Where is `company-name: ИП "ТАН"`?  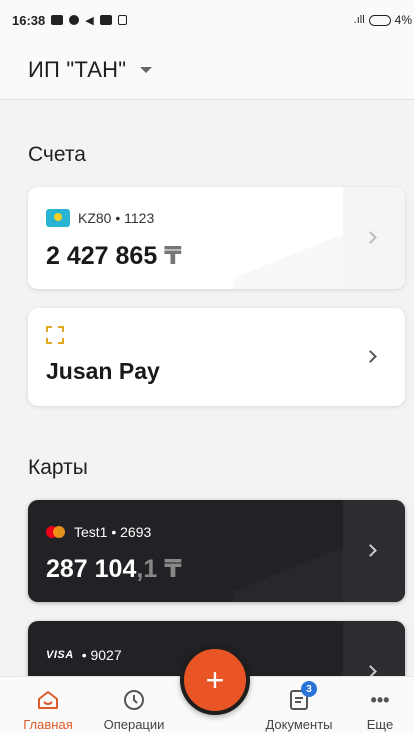
company-name: ИП "ТАН" is located at coordinates (77, 69).